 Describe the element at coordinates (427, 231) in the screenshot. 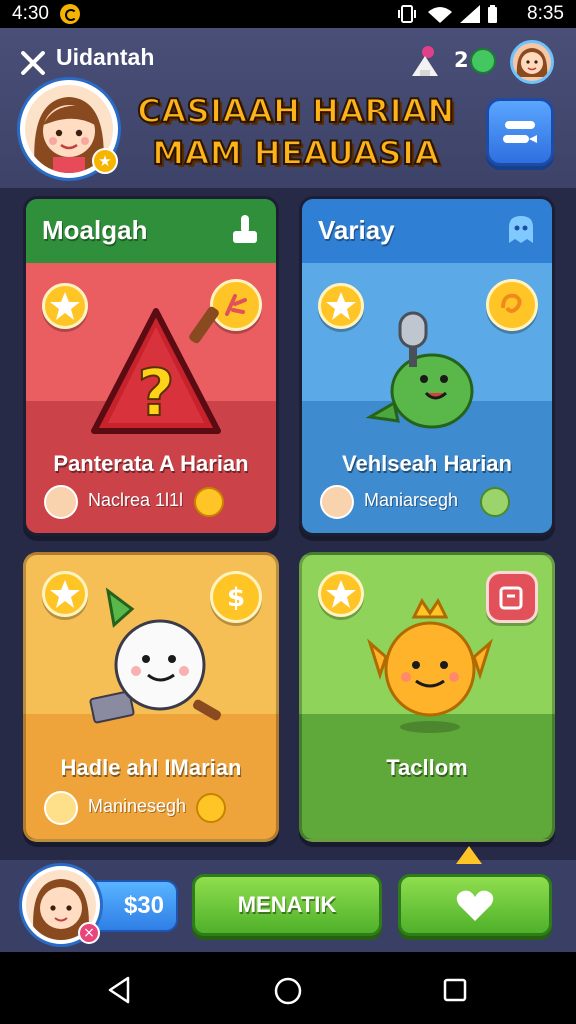

I see `card-header: Variay` at that location.